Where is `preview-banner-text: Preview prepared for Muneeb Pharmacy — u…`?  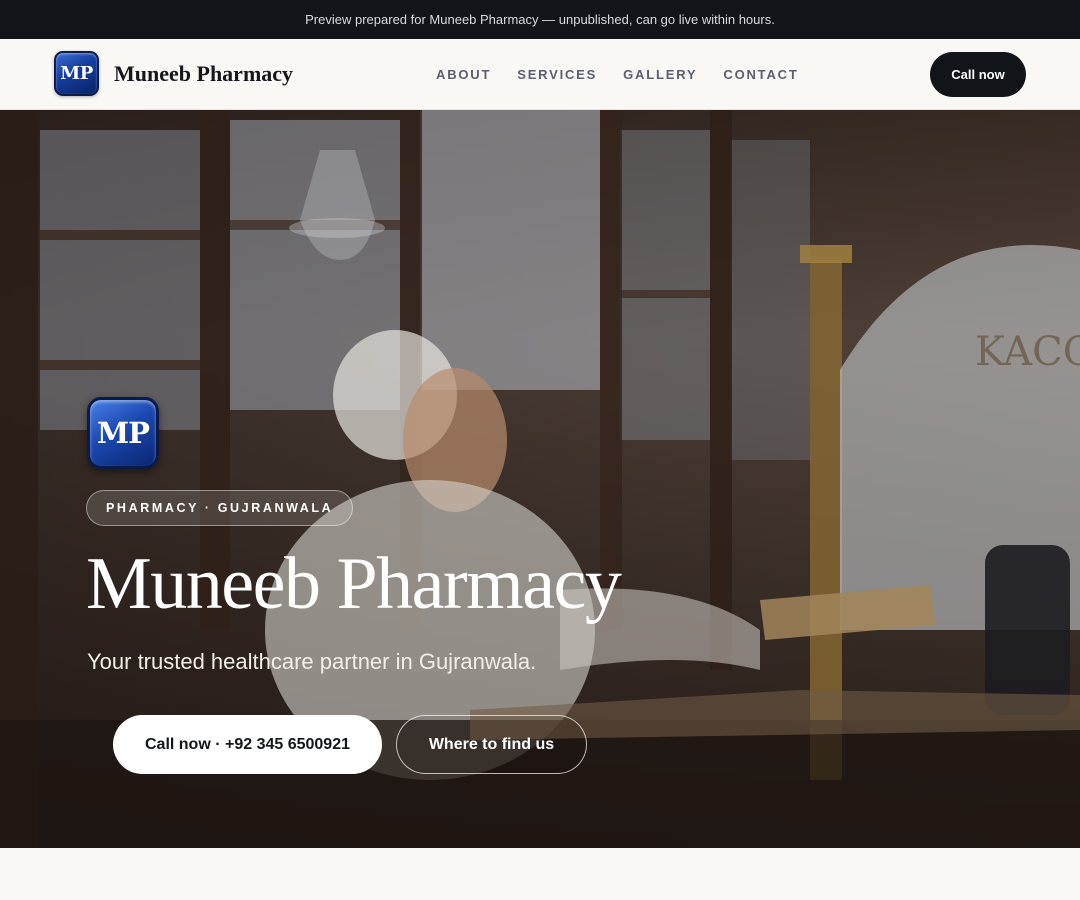 preview-banner-text: Preview prepared for Muneeb Pharmacy — u… is located at coordinates (540, 19).